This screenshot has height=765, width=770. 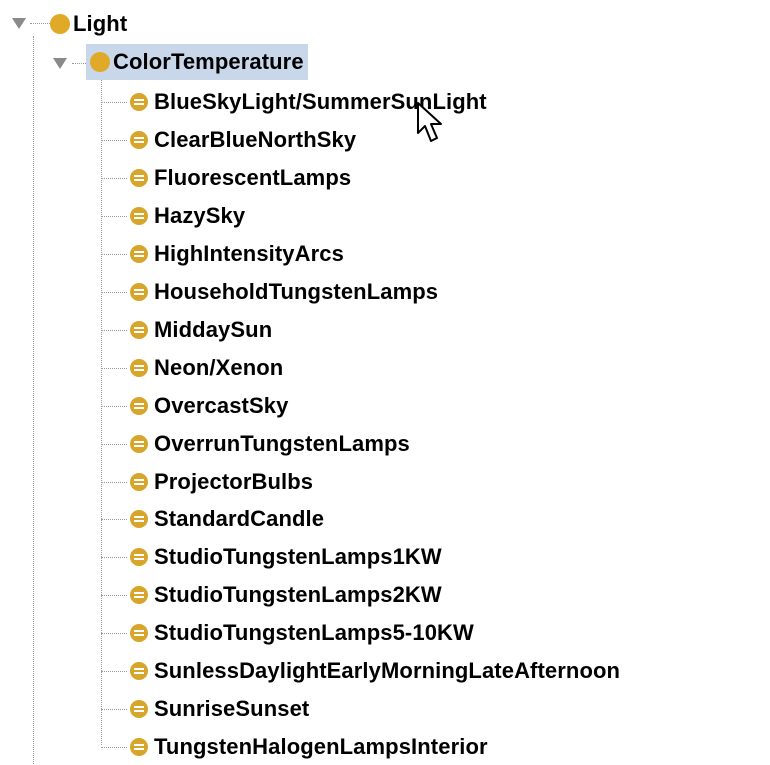 I want to click on tree-node-individual: StandardCandle, so click(x=227, y=519).